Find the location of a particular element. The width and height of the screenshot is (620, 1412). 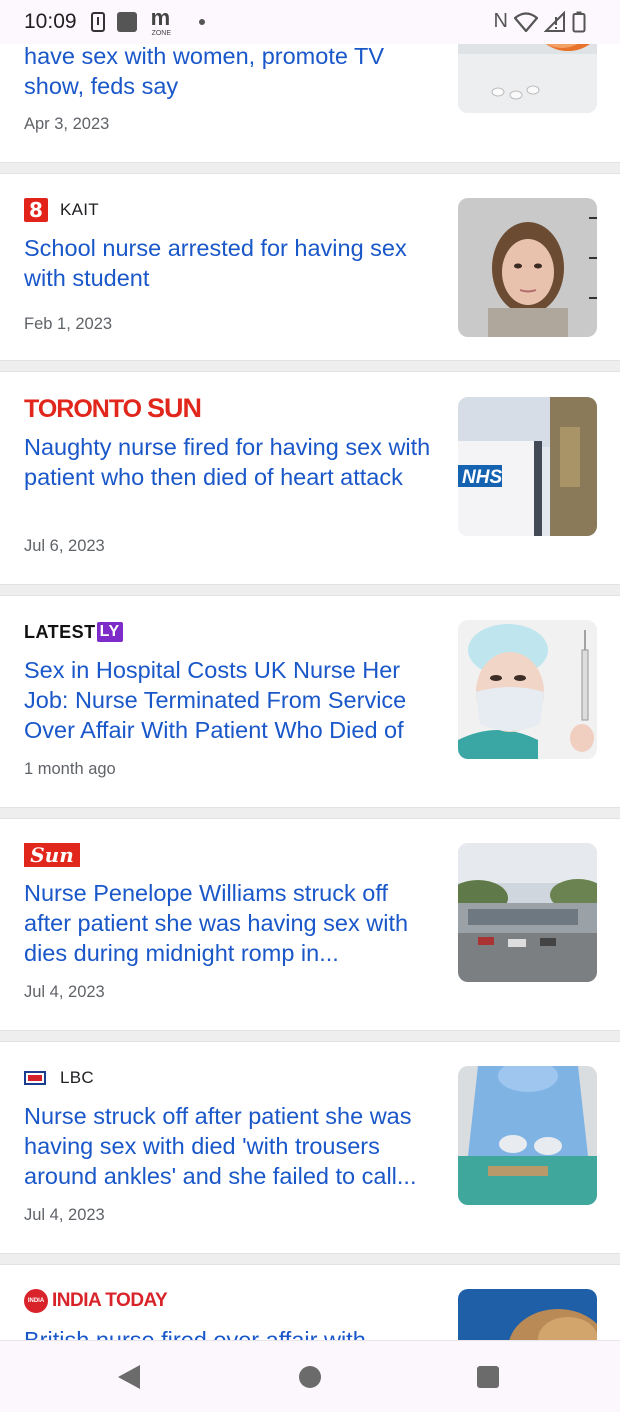

surgeon-image is located at coordinates (527, 1135).